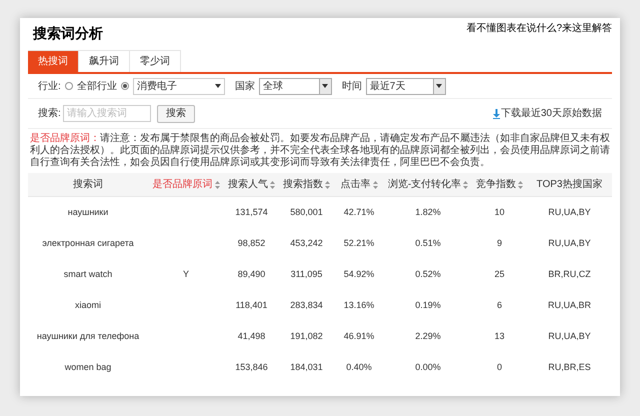 The height and width of the screenshot is (416, 640). Describe the element at coordinates (295, 86) in the screenshot. I see `country-select: 全球` at that location.